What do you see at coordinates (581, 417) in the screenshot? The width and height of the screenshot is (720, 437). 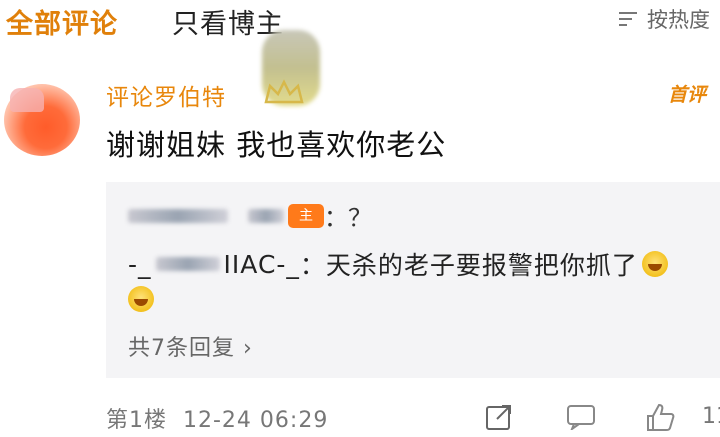 I see `comment-icon` at bounding box center [581, 417].